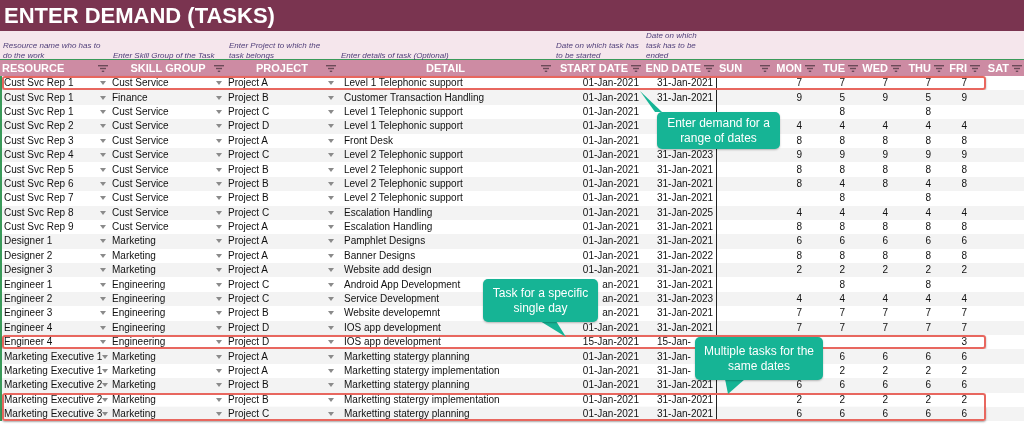 This screenshot has height=426, width=1024. Describe the element at coordinates (134, 414) in the screenshot. I see `skill-group-cell: Marketing` at that location.